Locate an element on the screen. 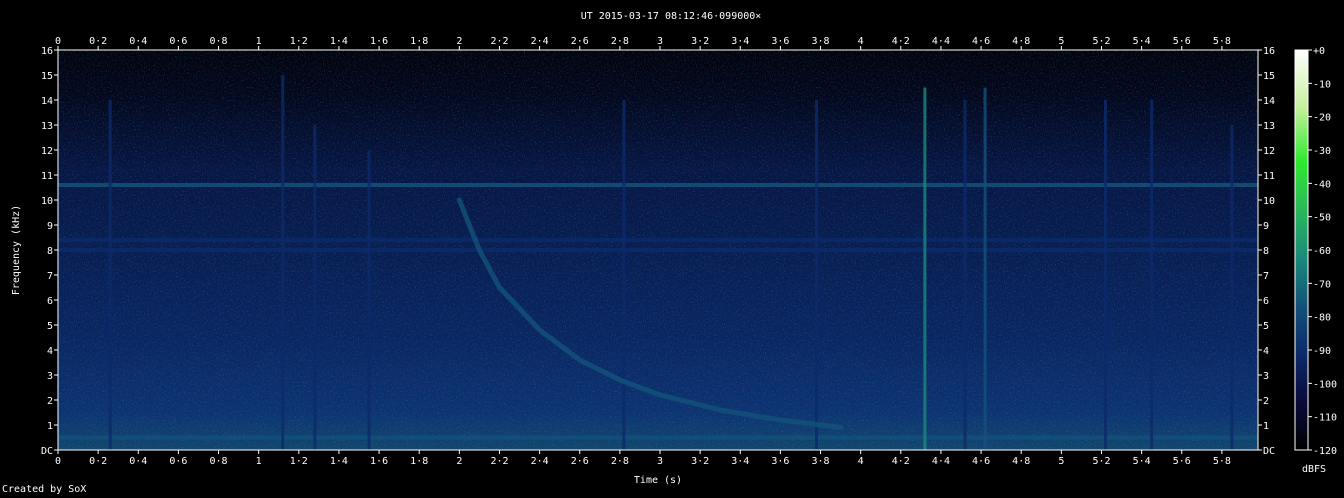  y-tick-label: 6 is located at coordinates (50, 301).